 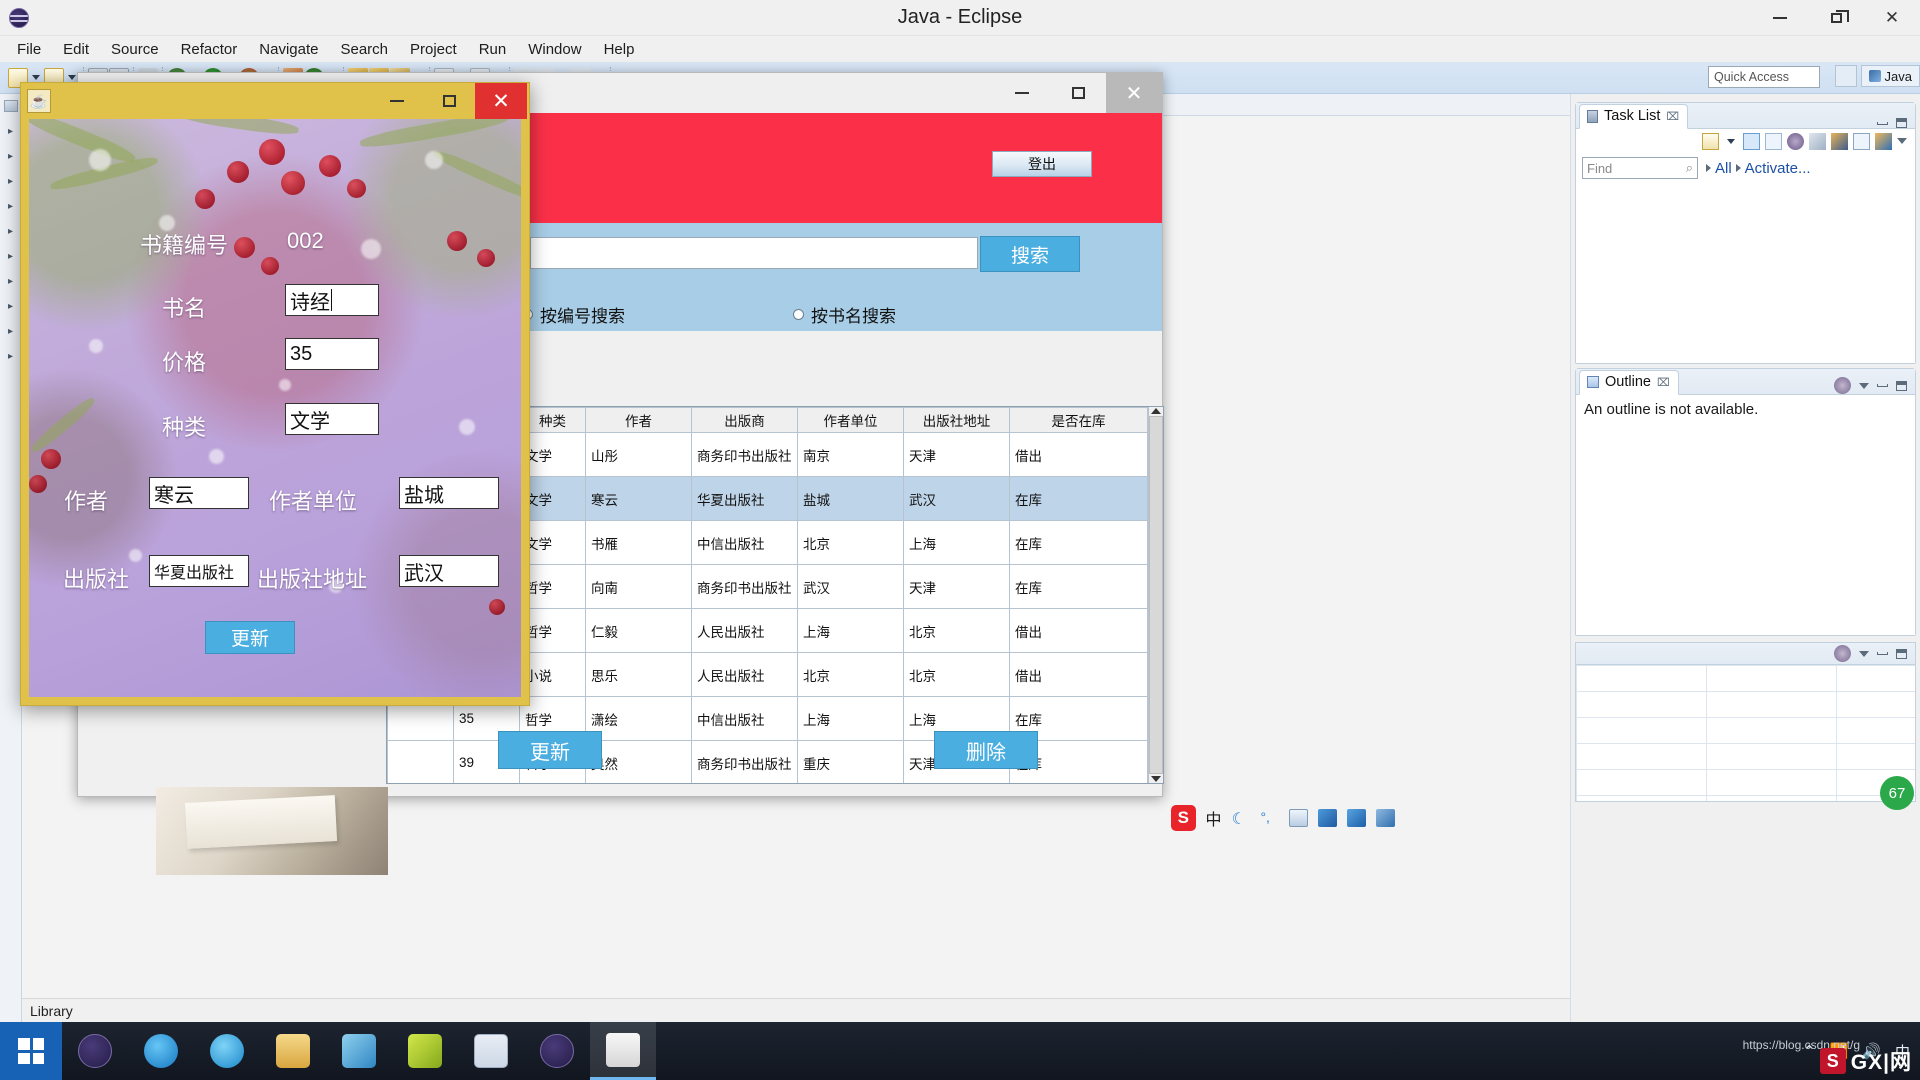 What do you see at coordinates (10, 231) in the screenshot?
I see `rail-chevron-5-icon: ▸` at bounding box center [10, 231].